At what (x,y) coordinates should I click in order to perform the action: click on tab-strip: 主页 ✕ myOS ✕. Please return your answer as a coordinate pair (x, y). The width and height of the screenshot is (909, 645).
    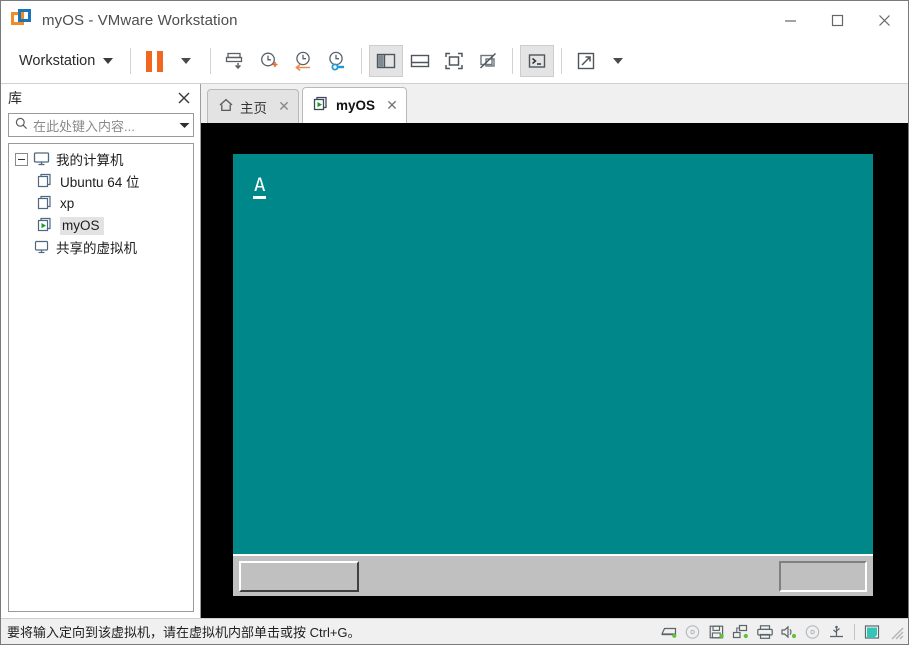
    Looking at the image, I should click on (554, 104).